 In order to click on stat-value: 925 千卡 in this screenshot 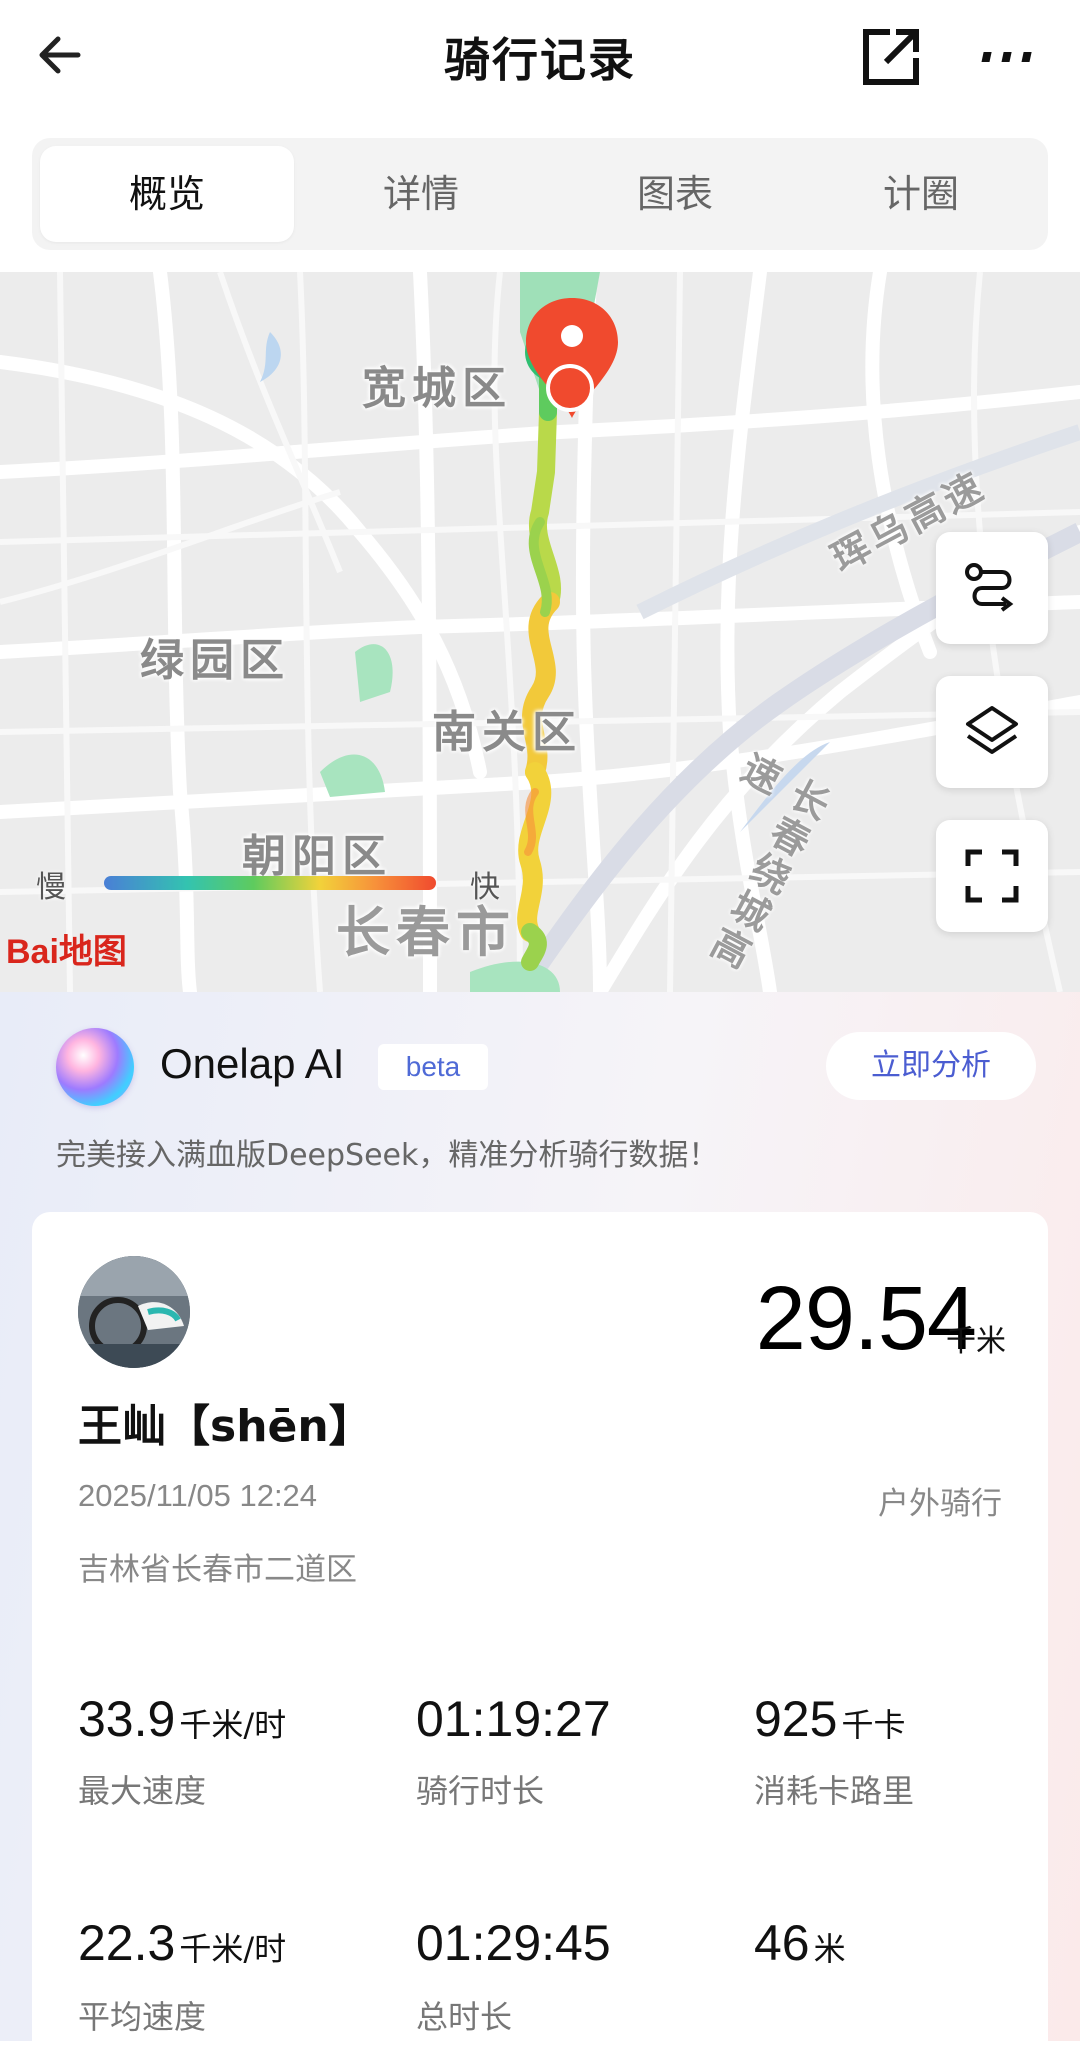, I will do `click(829, 1719)`.